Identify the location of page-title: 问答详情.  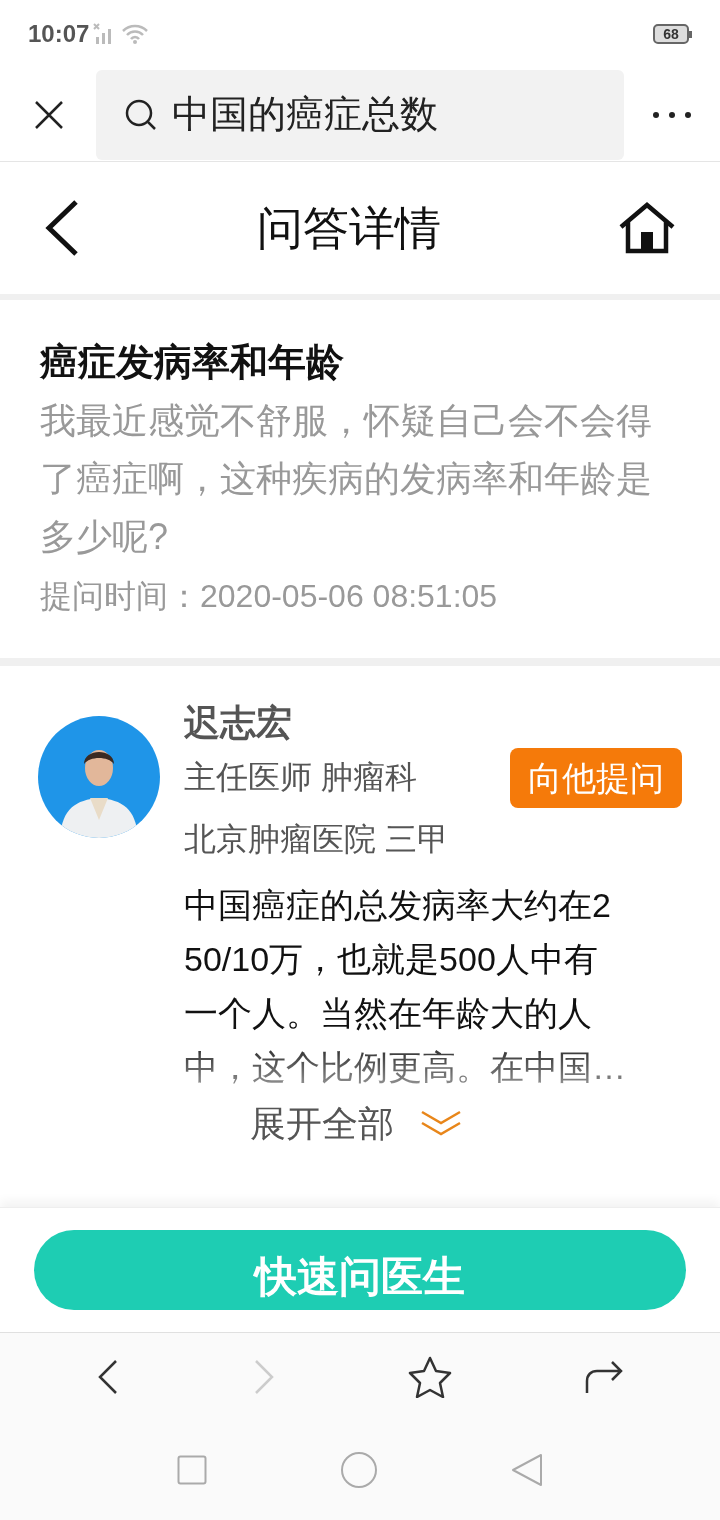
(349, 228).